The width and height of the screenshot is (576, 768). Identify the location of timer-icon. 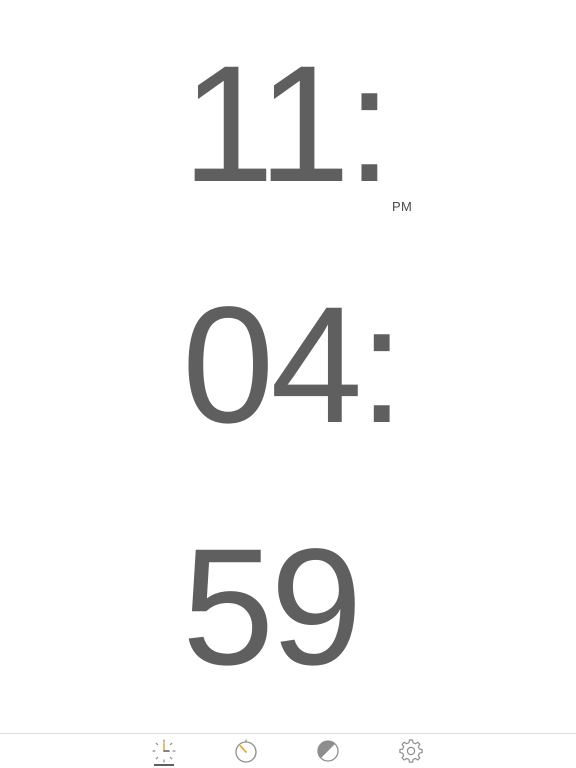
(246, 751).